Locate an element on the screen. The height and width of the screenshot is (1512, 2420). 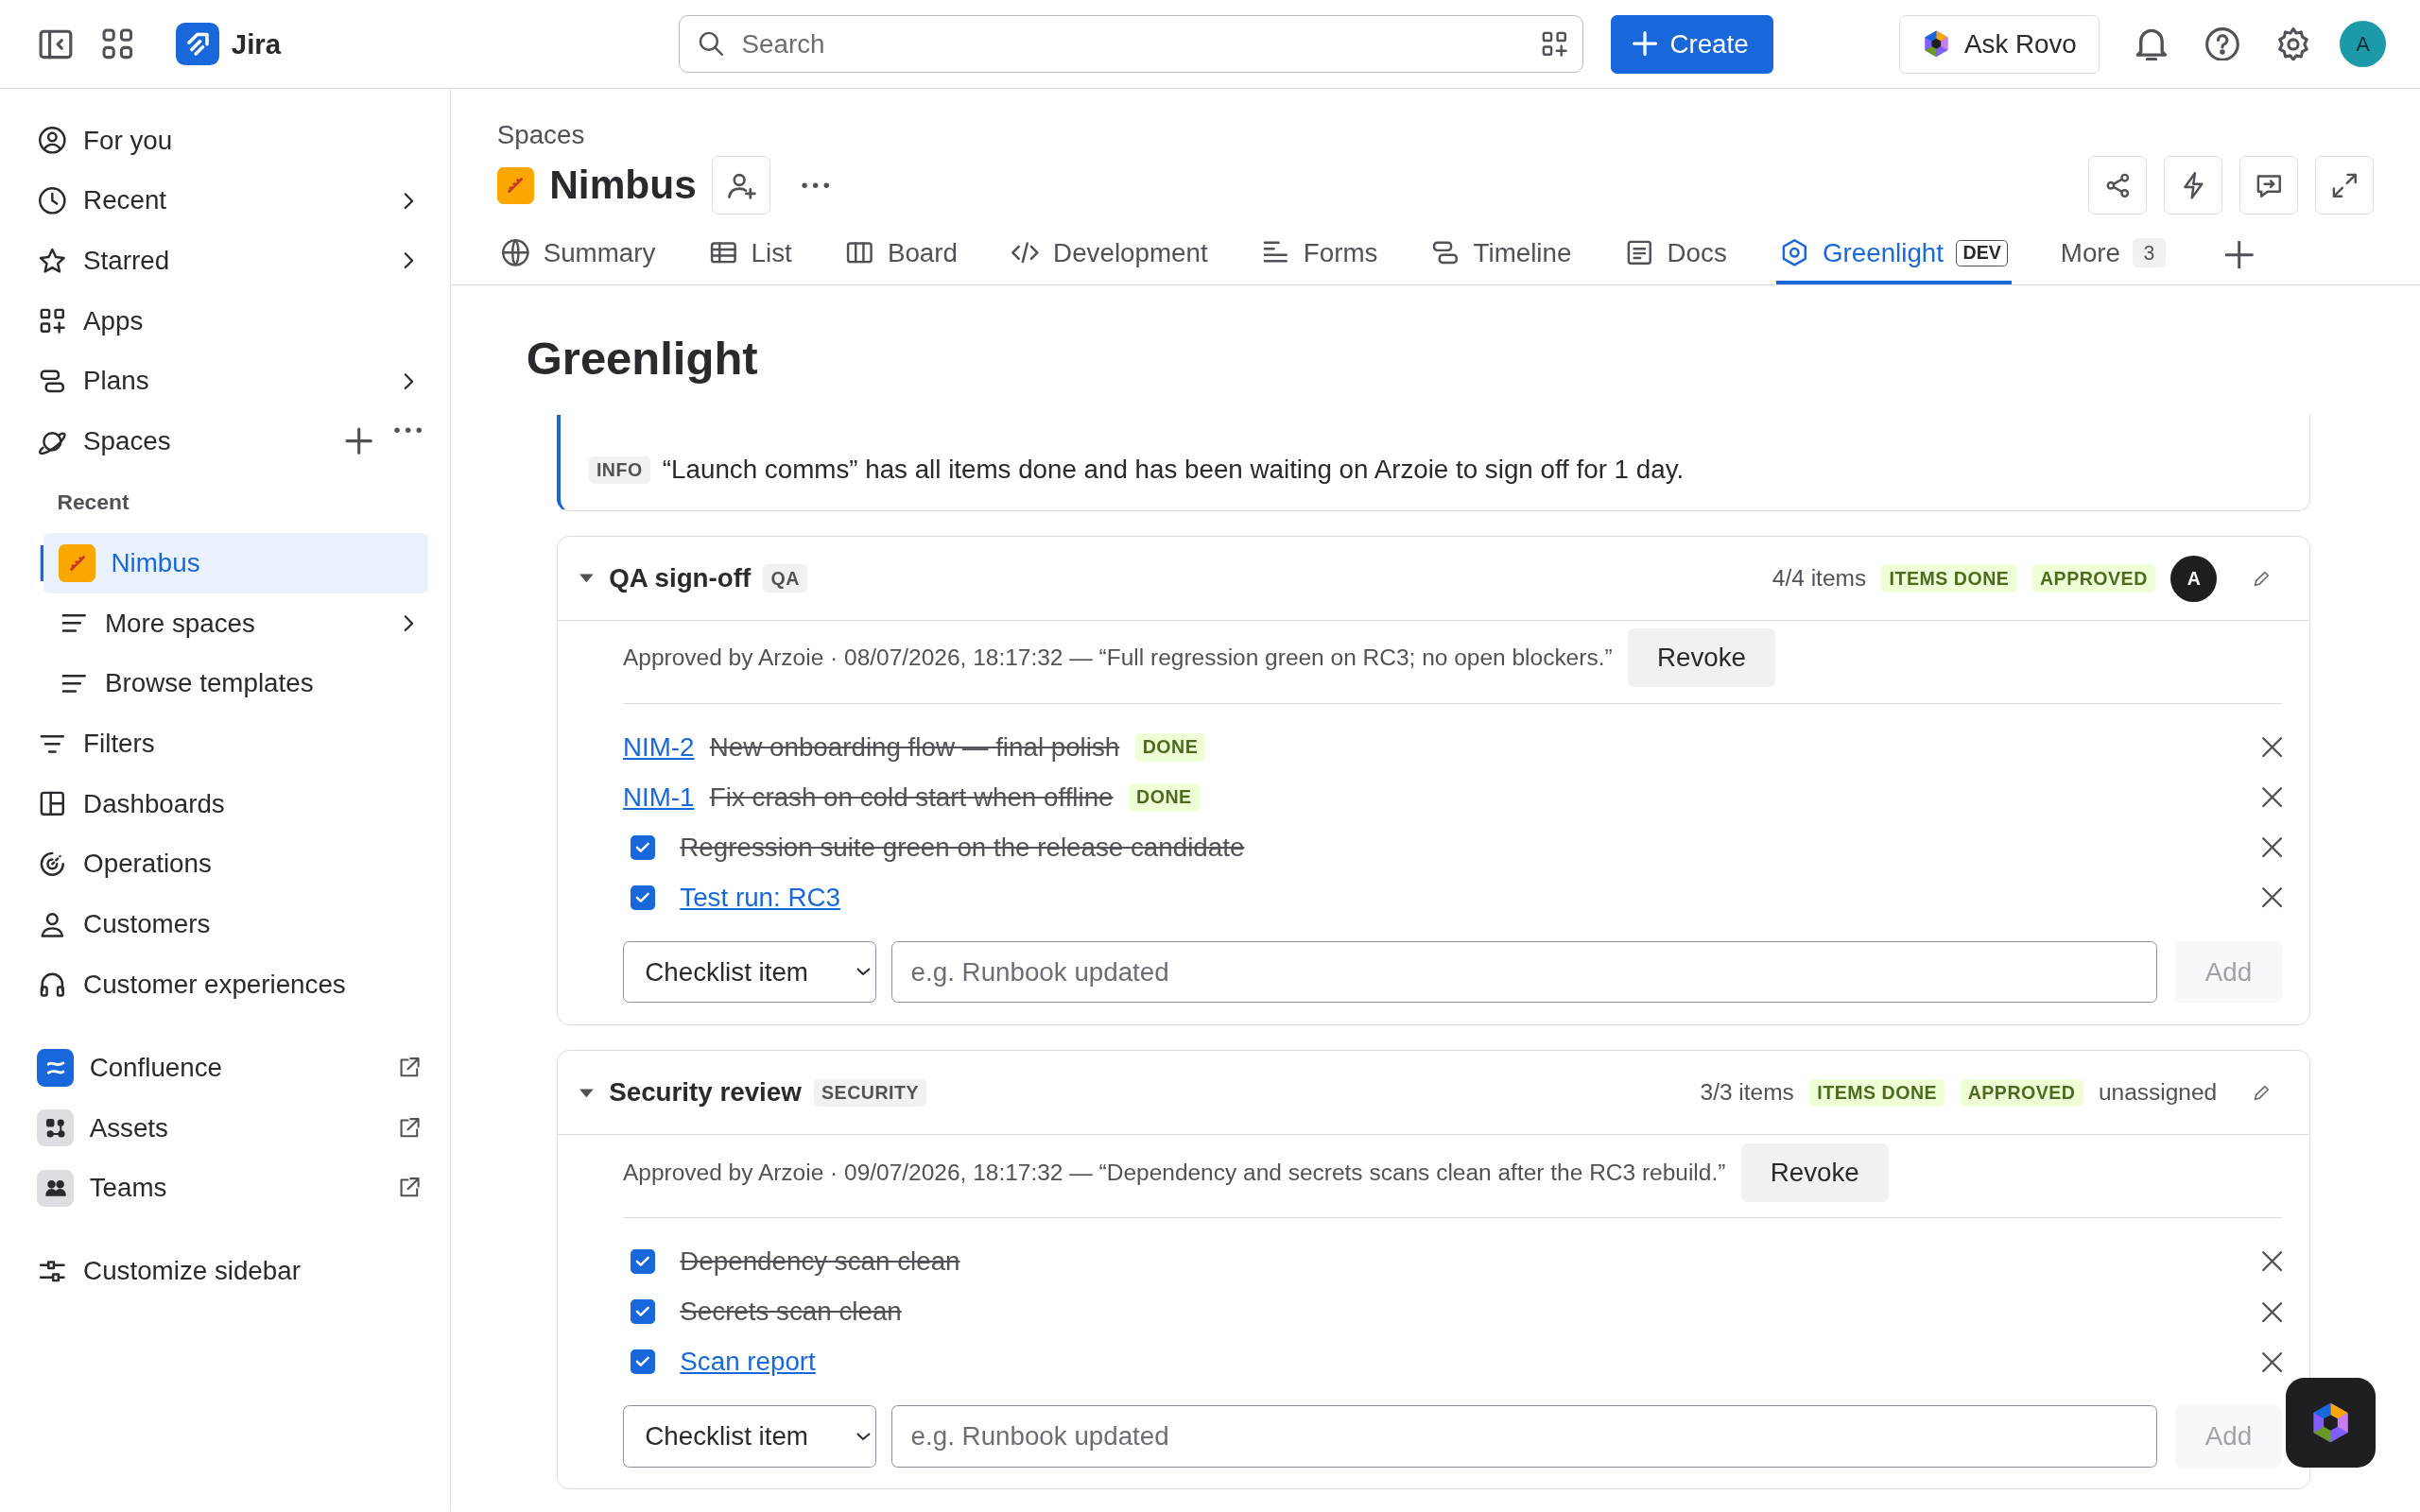
sidebar-item: Starred is located at coordinates (226, 261).